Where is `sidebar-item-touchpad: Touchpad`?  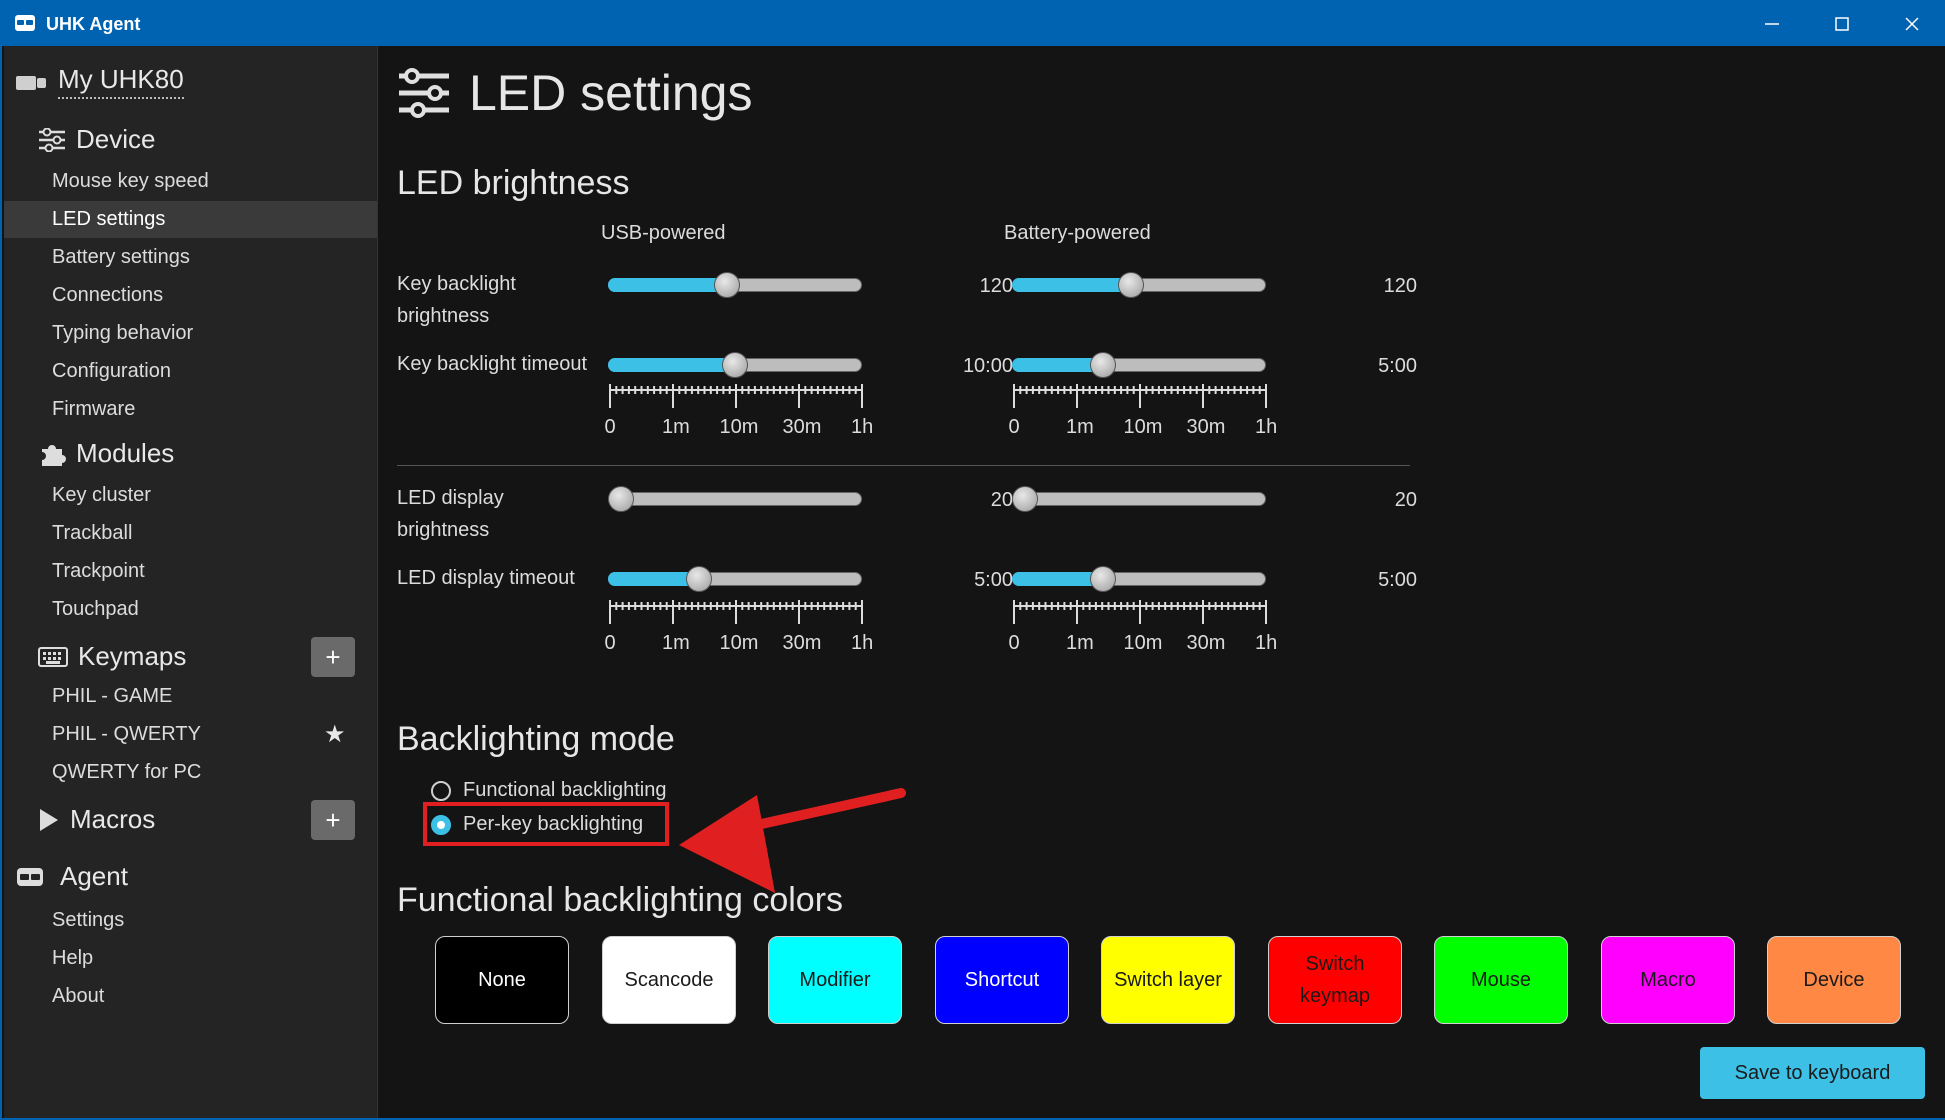 sidebar-item-touchpad: Touchpad is located at coordinates (190, 609).